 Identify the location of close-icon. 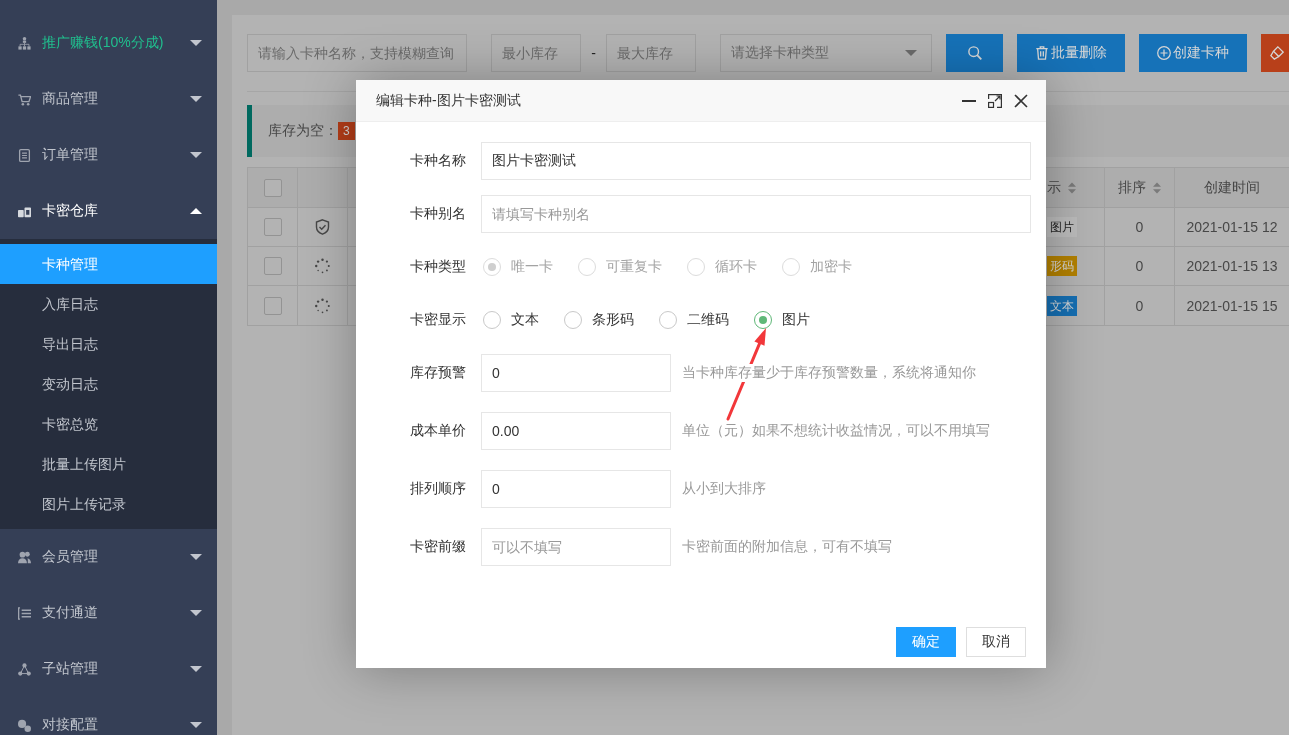
(1021, 100).